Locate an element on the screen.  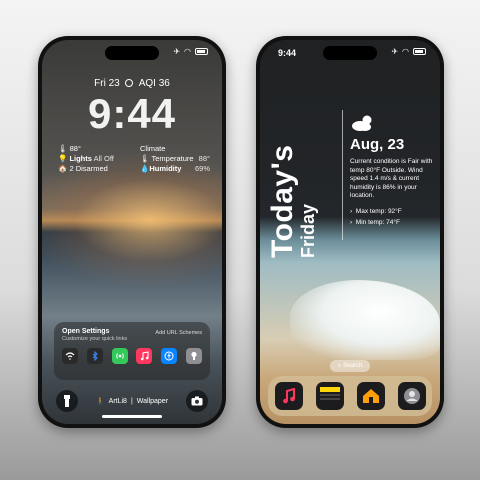
lock-date-line: Fri 23 AQI 36 is located at coordinates (132, 83).